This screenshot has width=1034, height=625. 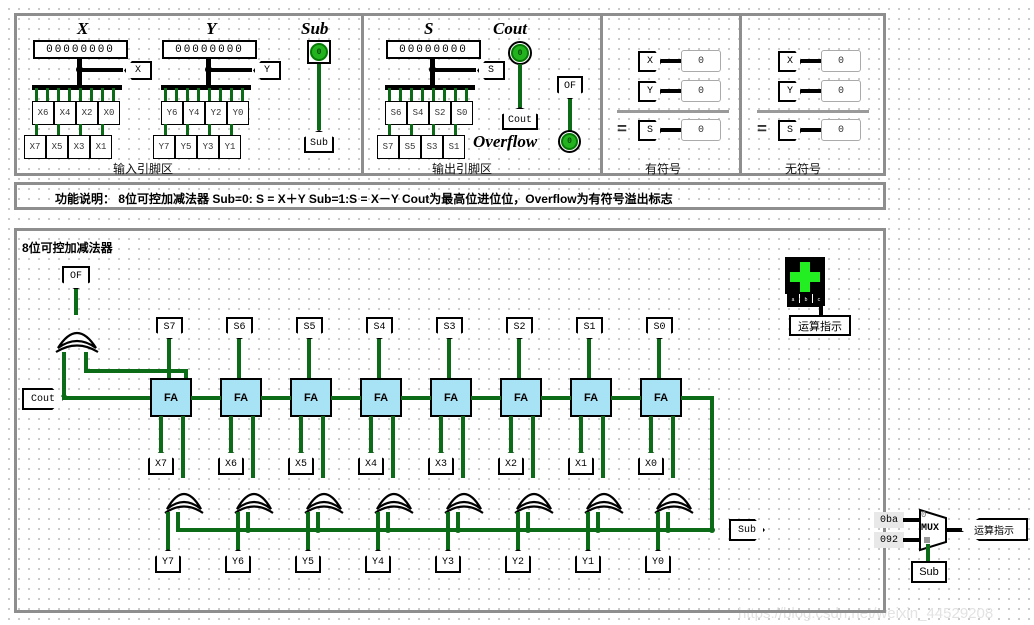 What do you see at coordinates (186, 147) in the screenshot?
I see `bit-pin-y5: Y5` at bounding box center [186, 147].